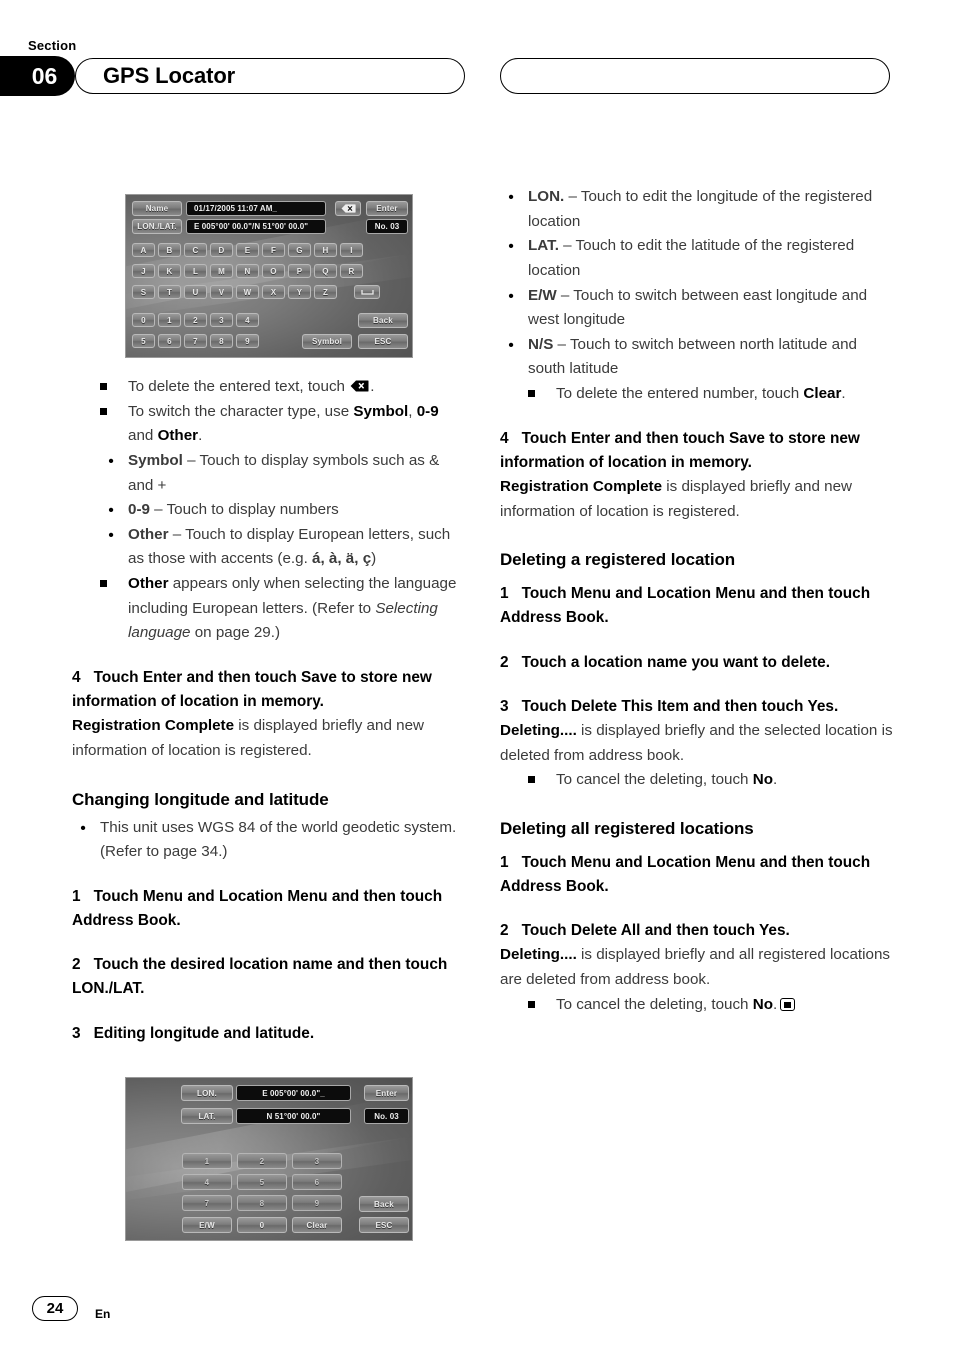  I want to click on key-Z: Z, so click(325, 292).